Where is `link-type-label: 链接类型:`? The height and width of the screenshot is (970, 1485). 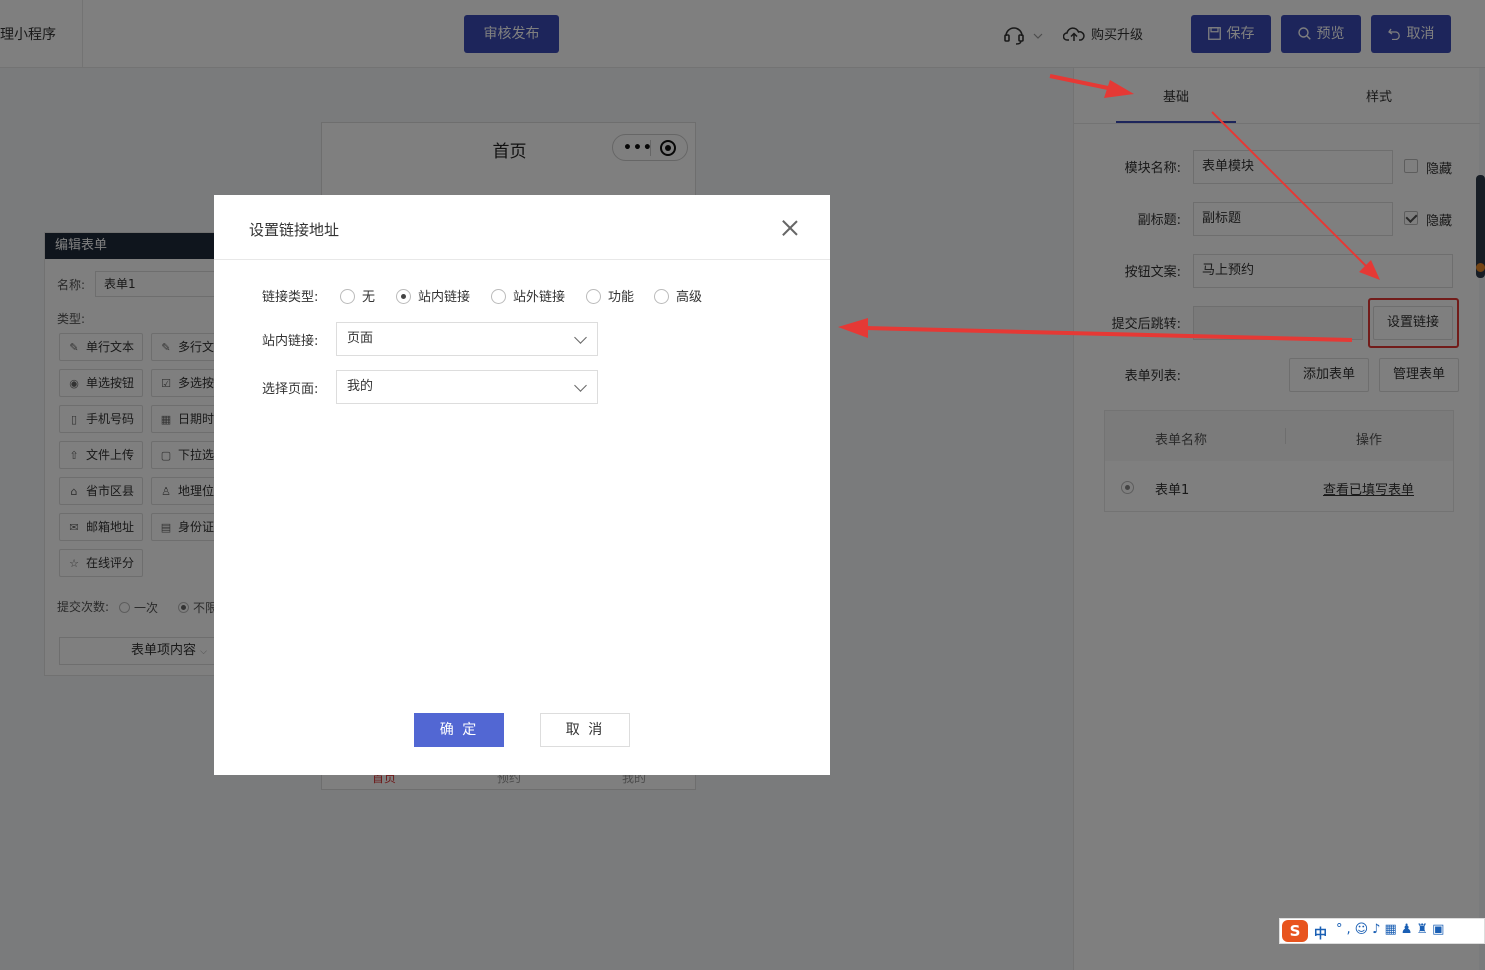 link-type-label: 链接类型: is located at coordinates (290, 297).